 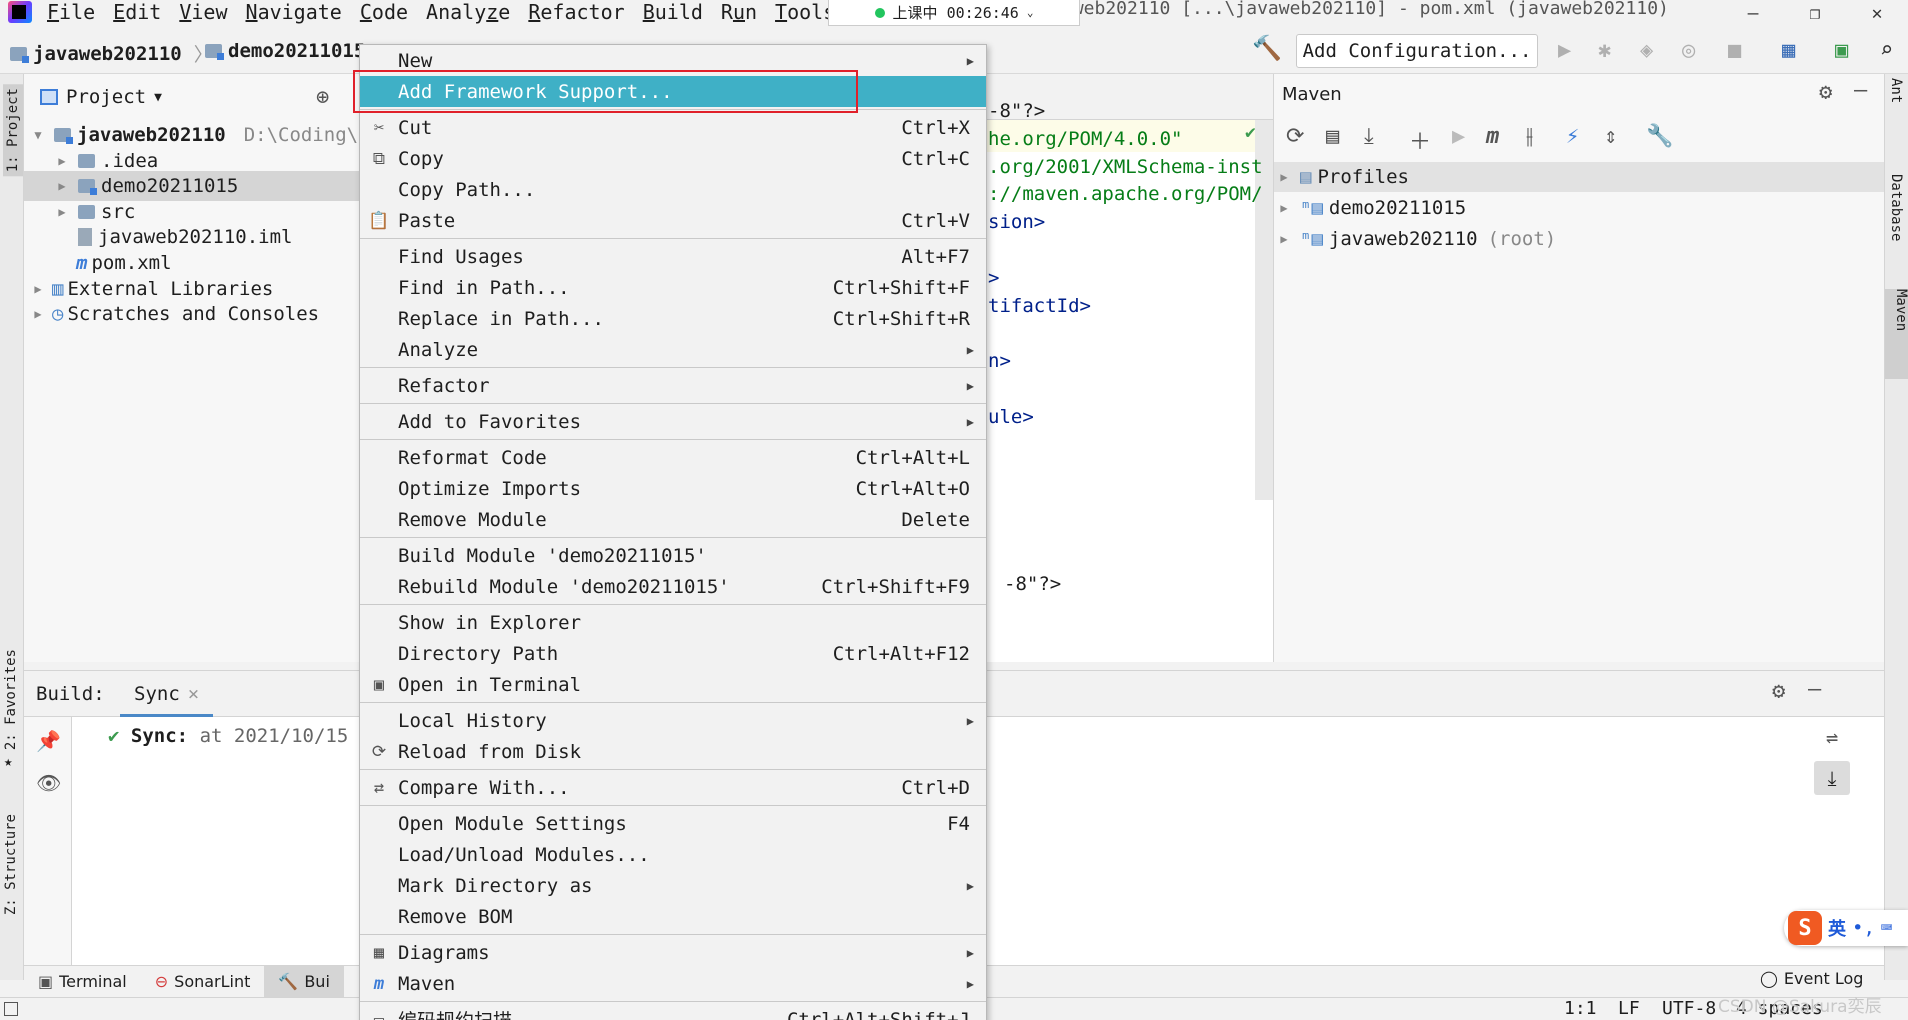 What do you see at coordinates (1815, 13) in the screenshot?
I see `restore-button: ❐` at bounding box center [1815, 13].